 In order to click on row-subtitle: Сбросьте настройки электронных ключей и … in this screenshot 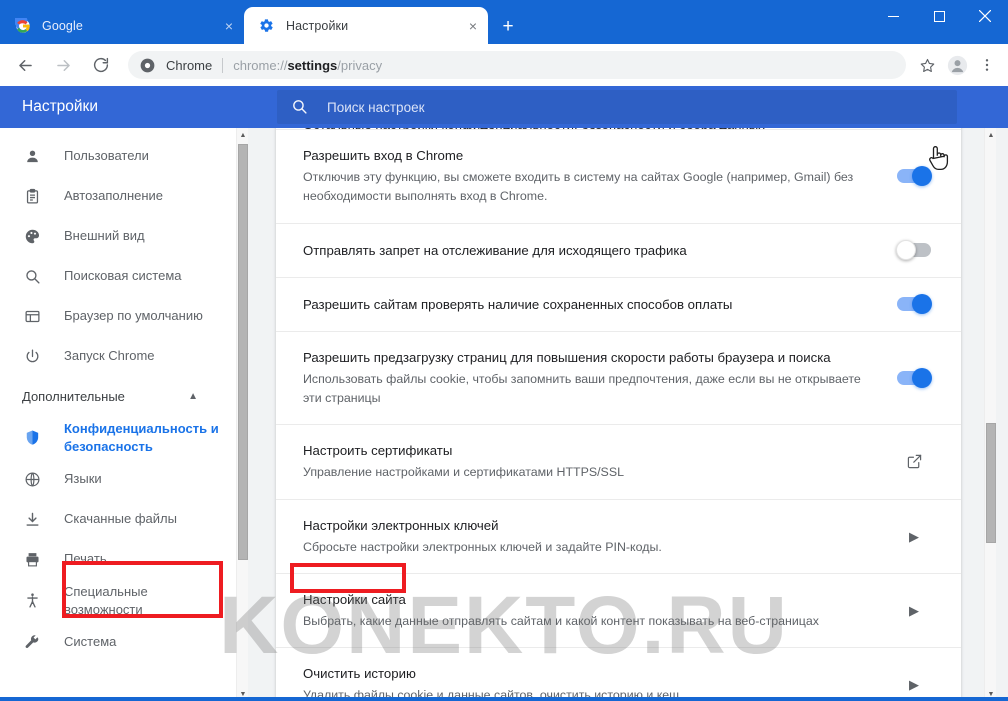, I will do `click(482, 546)`.